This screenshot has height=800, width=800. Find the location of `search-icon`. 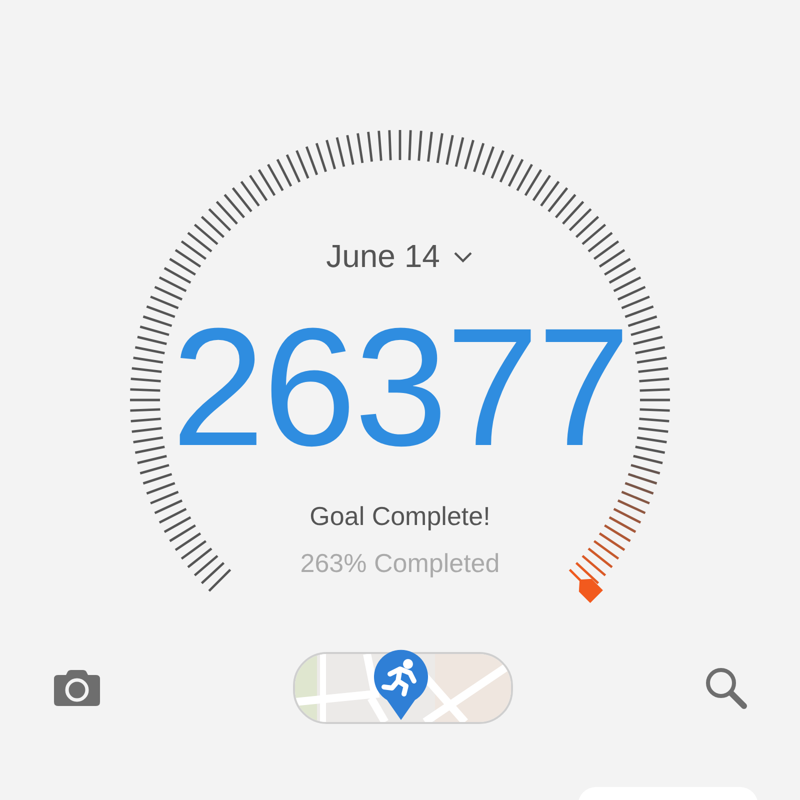

search-icon is located at coordinates (726, 688).